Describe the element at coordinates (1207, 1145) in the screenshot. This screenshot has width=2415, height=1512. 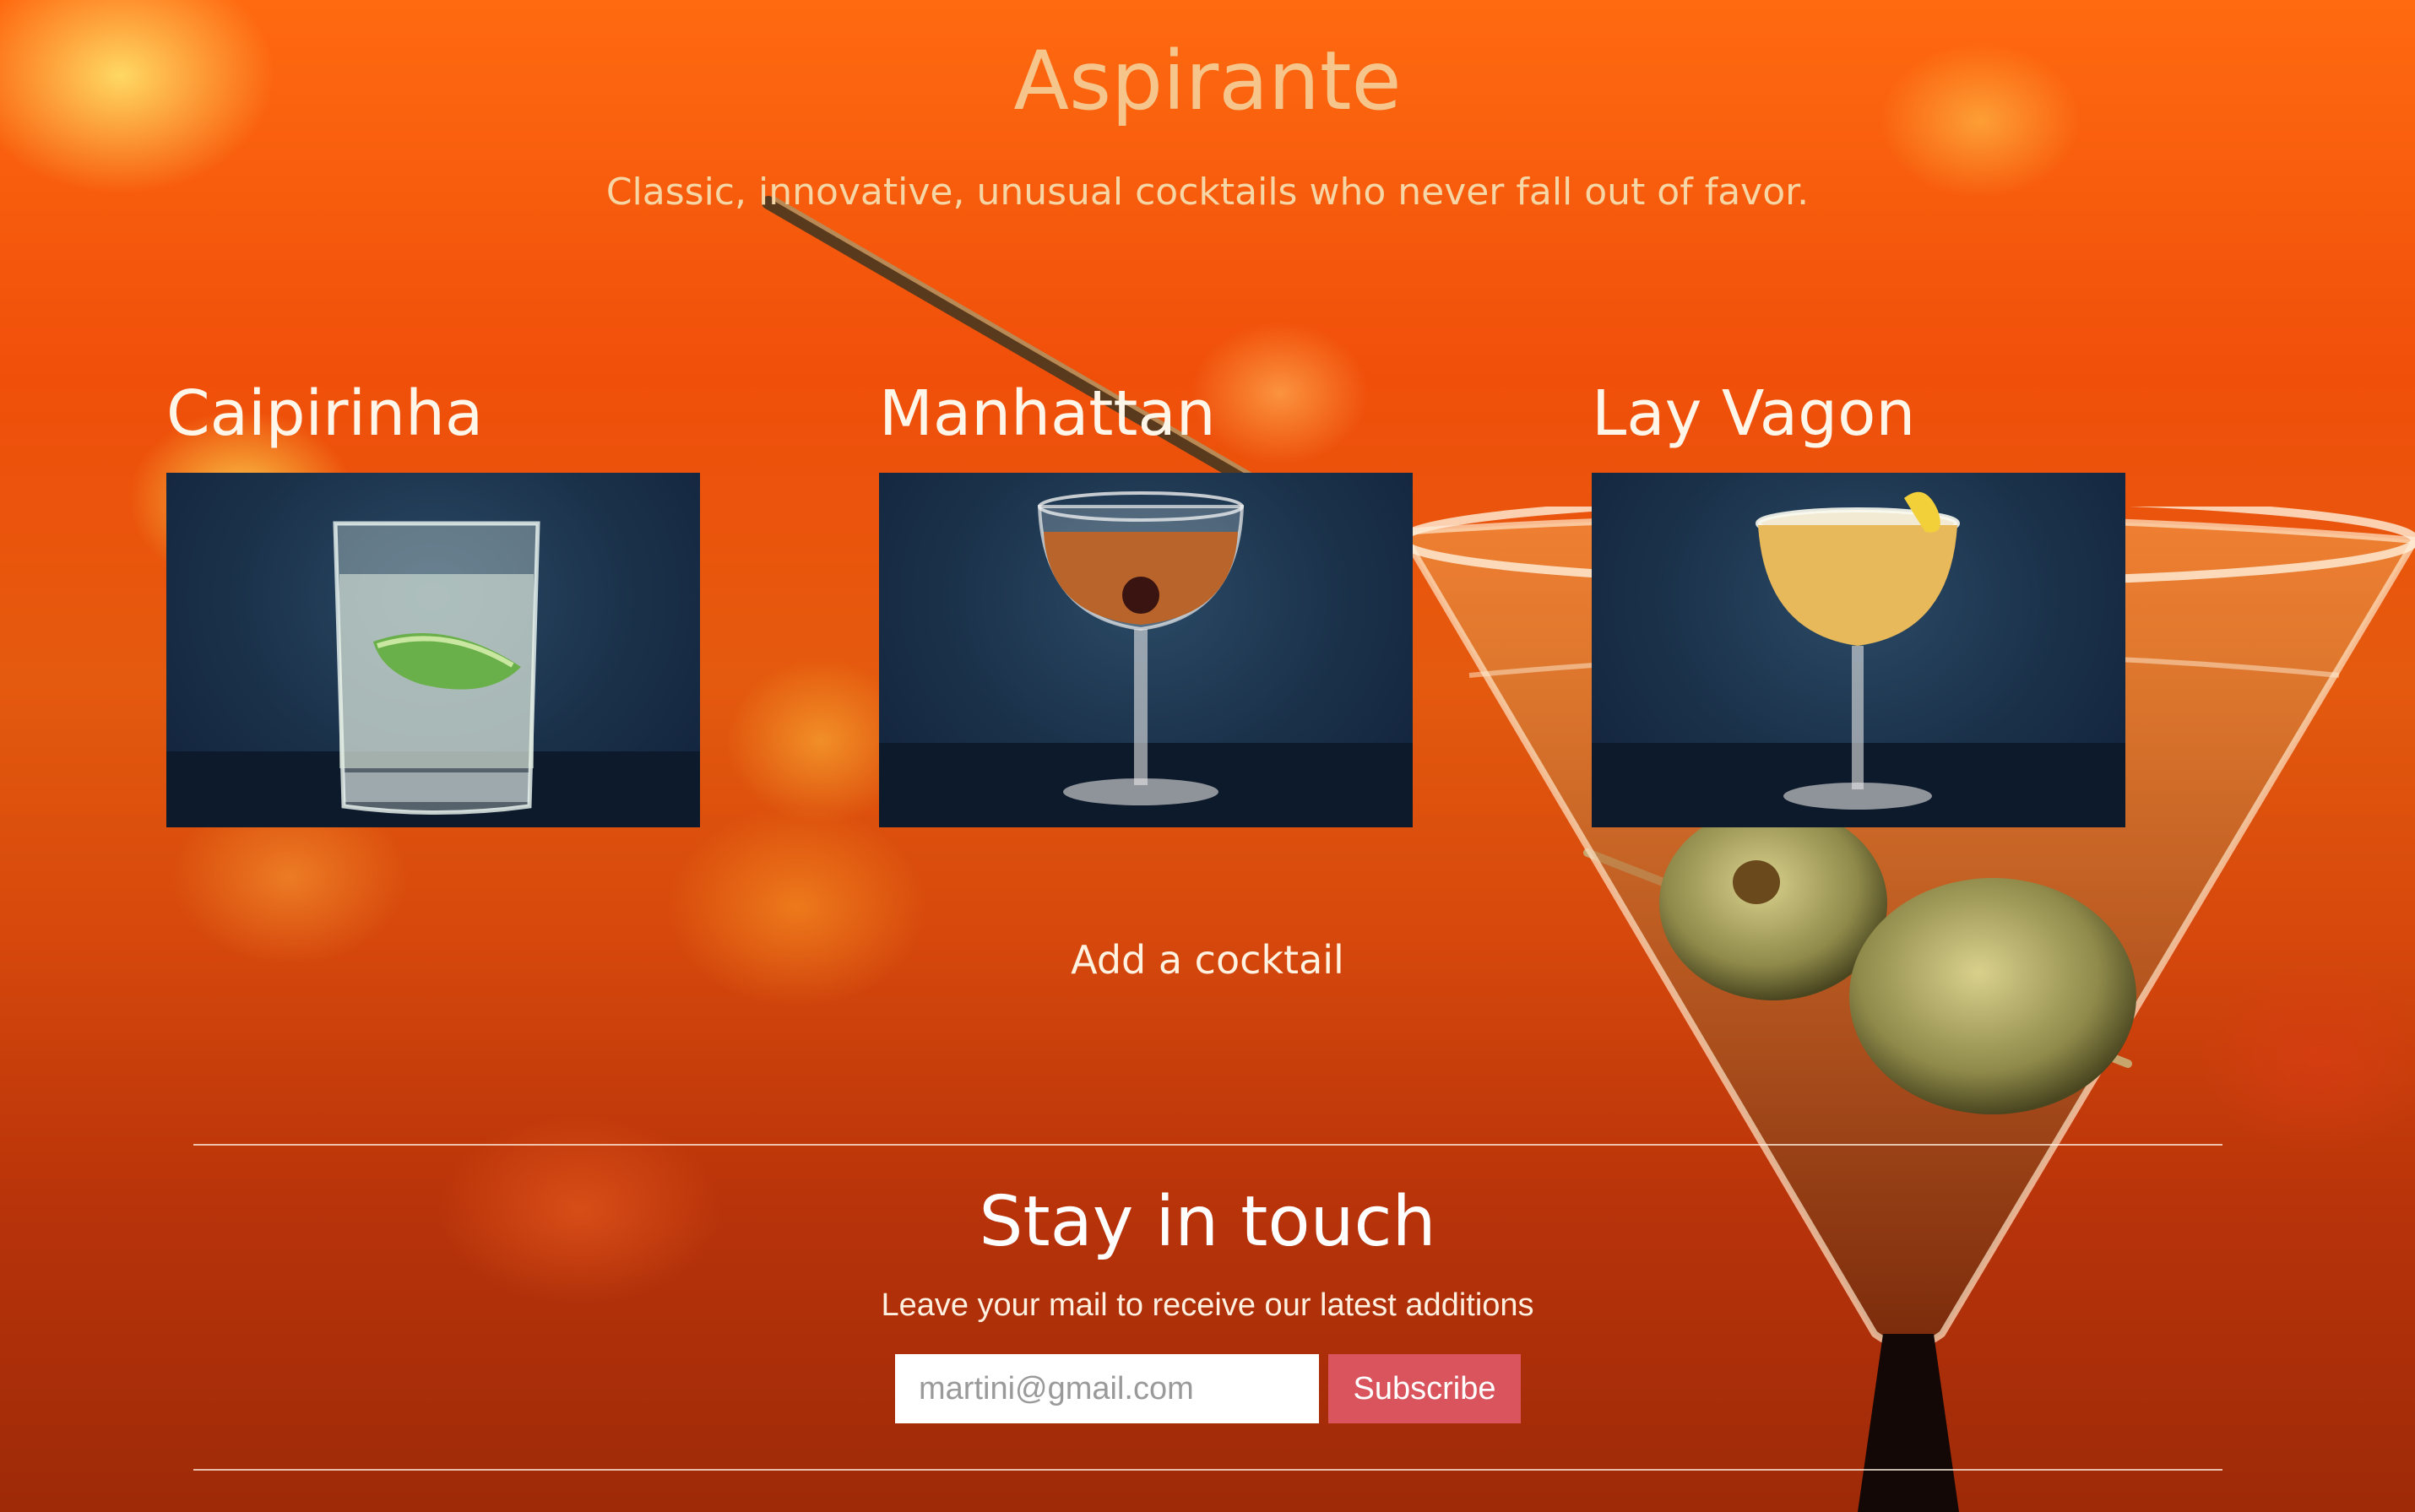
I see `divider-top` at that location.